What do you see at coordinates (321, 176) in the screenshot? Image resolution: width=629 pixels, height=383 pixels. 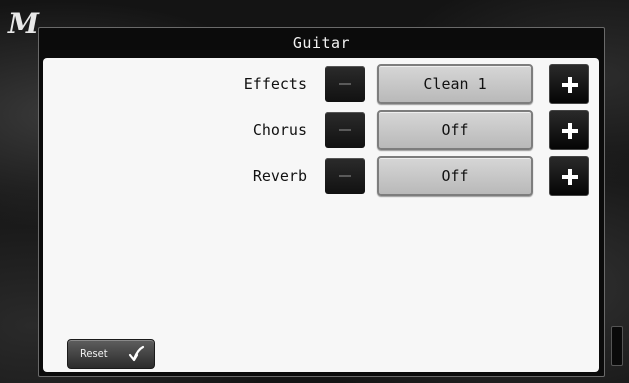 I see `setting-row-reverb: Reverb Off` at bounding box center [321, 176].